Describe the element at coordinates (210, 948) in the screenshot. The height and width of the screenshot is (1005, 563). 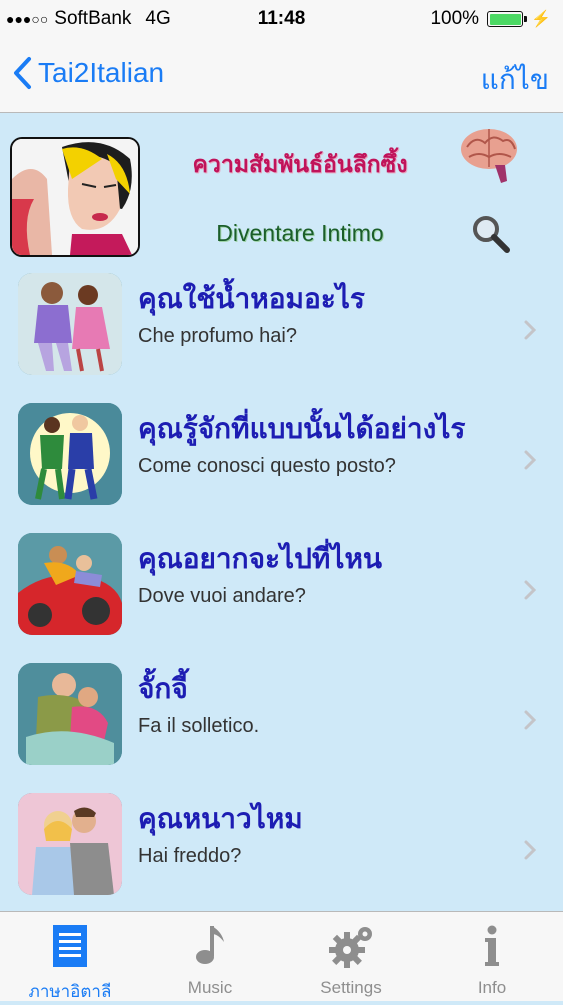
I see `music-note-icon` at that location.